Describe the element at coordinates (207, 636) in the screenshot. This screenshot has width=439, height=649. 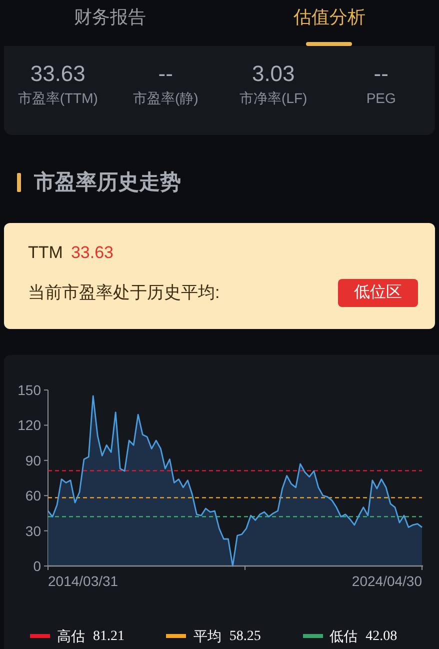
I see `legend-label: 平均` at that location.